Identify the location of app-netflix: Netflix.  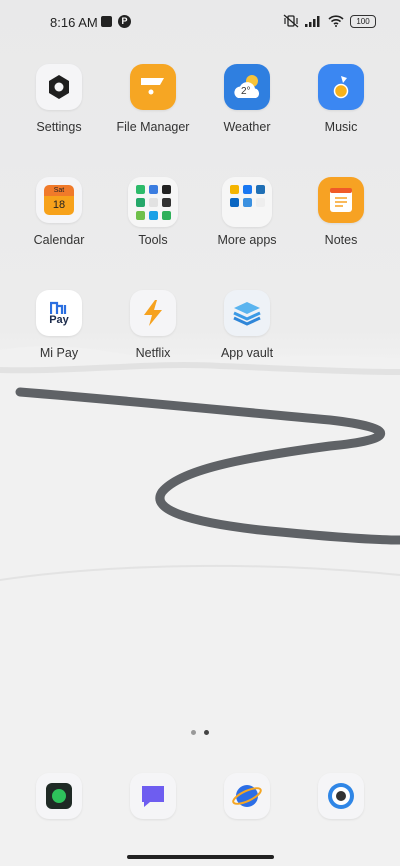
(153, 325).